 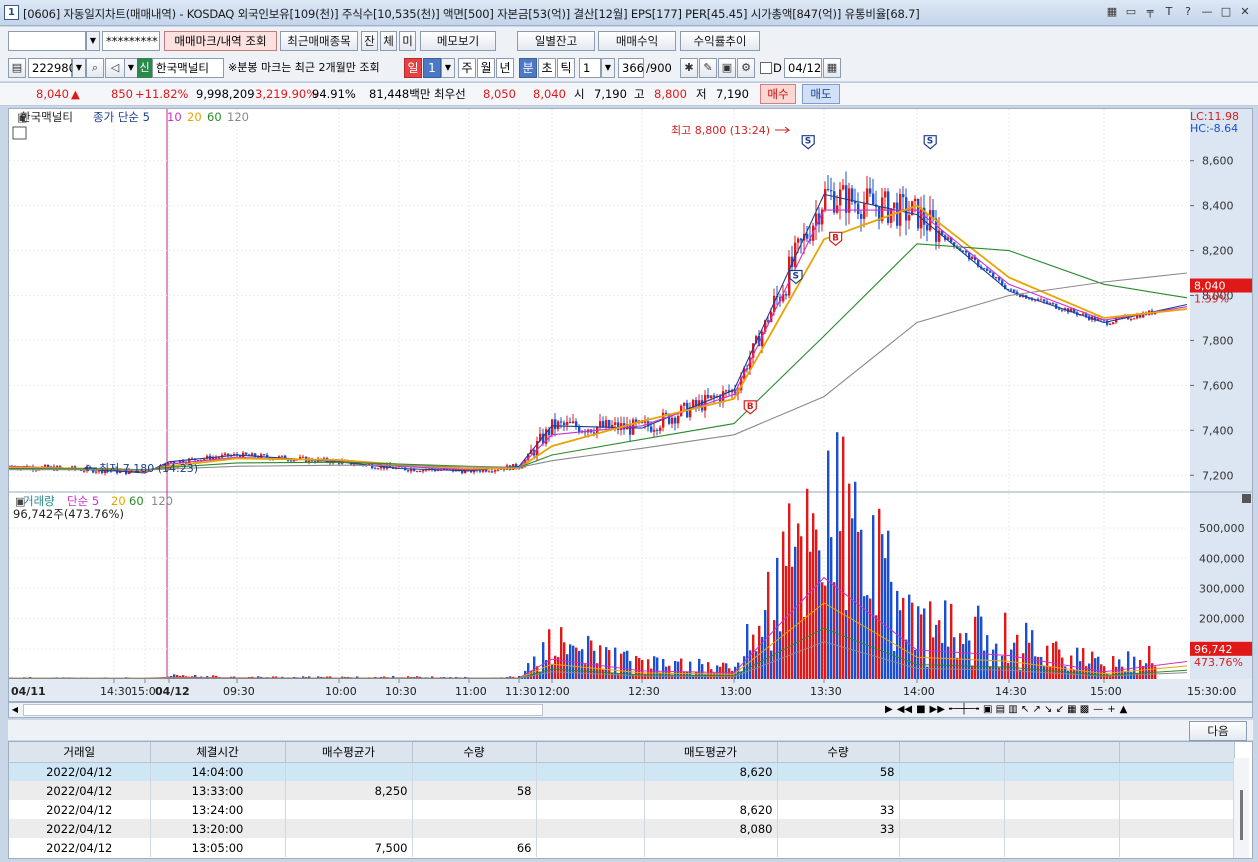 I want to click on stock-code-input: 222980, so click(x=52, y=68).